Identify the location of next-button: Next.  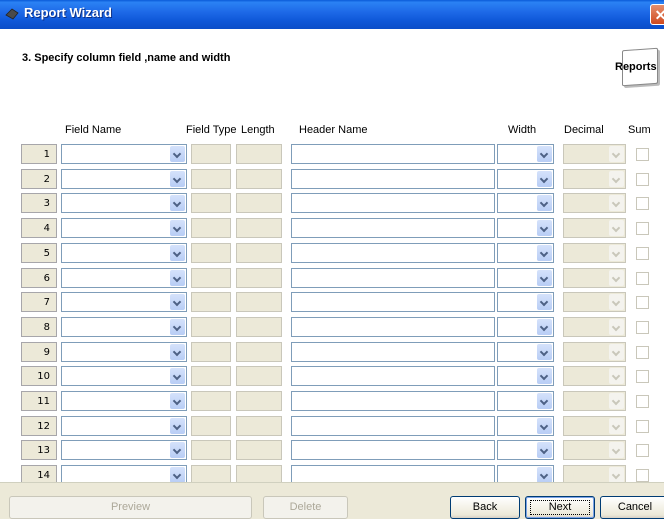
(560, 507).